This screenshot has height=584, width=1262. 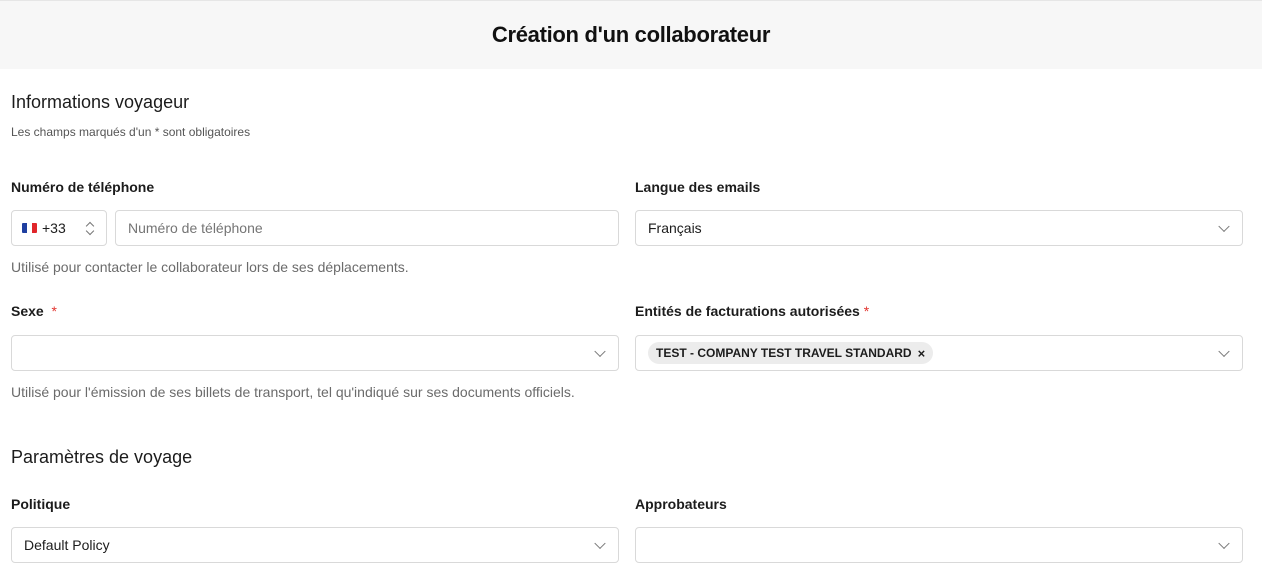 I want to click on page-title: Création d'un collaborateur, so click(x=631, y=34).